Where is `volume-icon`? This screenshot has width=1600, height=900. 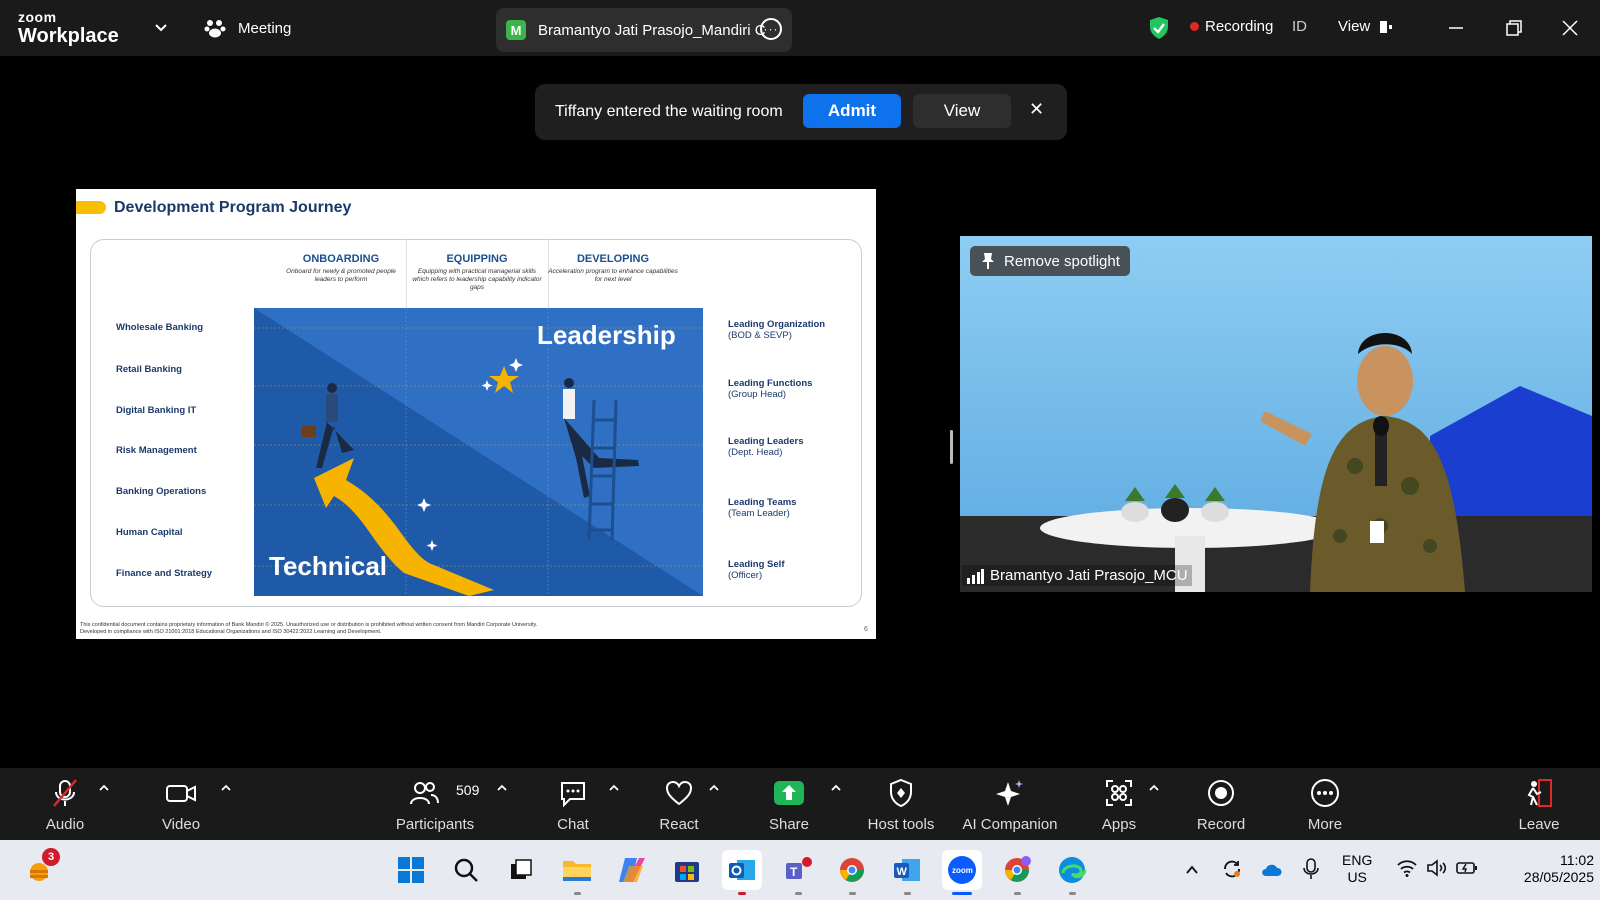
volume-icon is located at coordinates (1437, 868).